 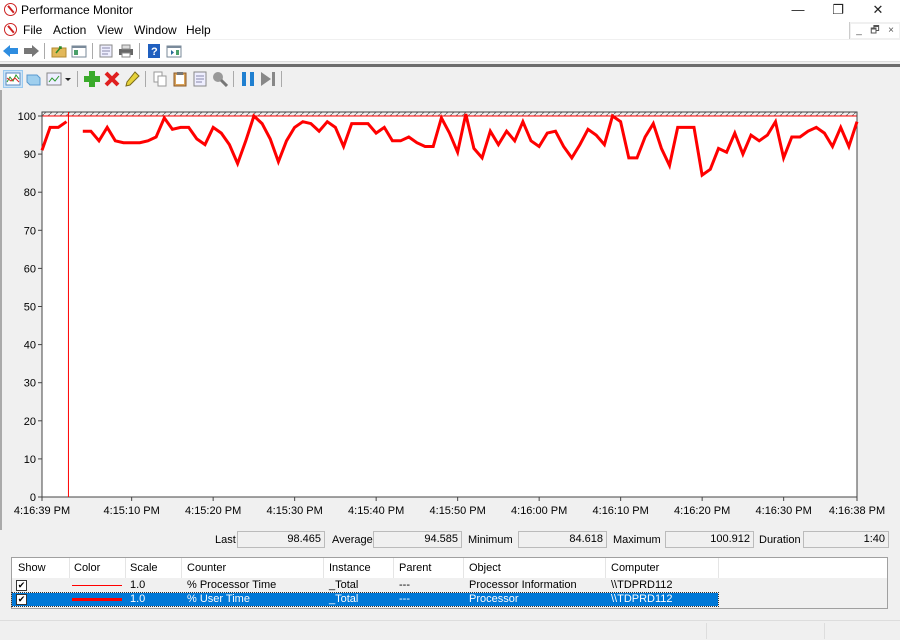 What do you see at coordinates (838, 10) in the screenshot?
I see `restore-button: ❐` at bounding box center [838, 10].